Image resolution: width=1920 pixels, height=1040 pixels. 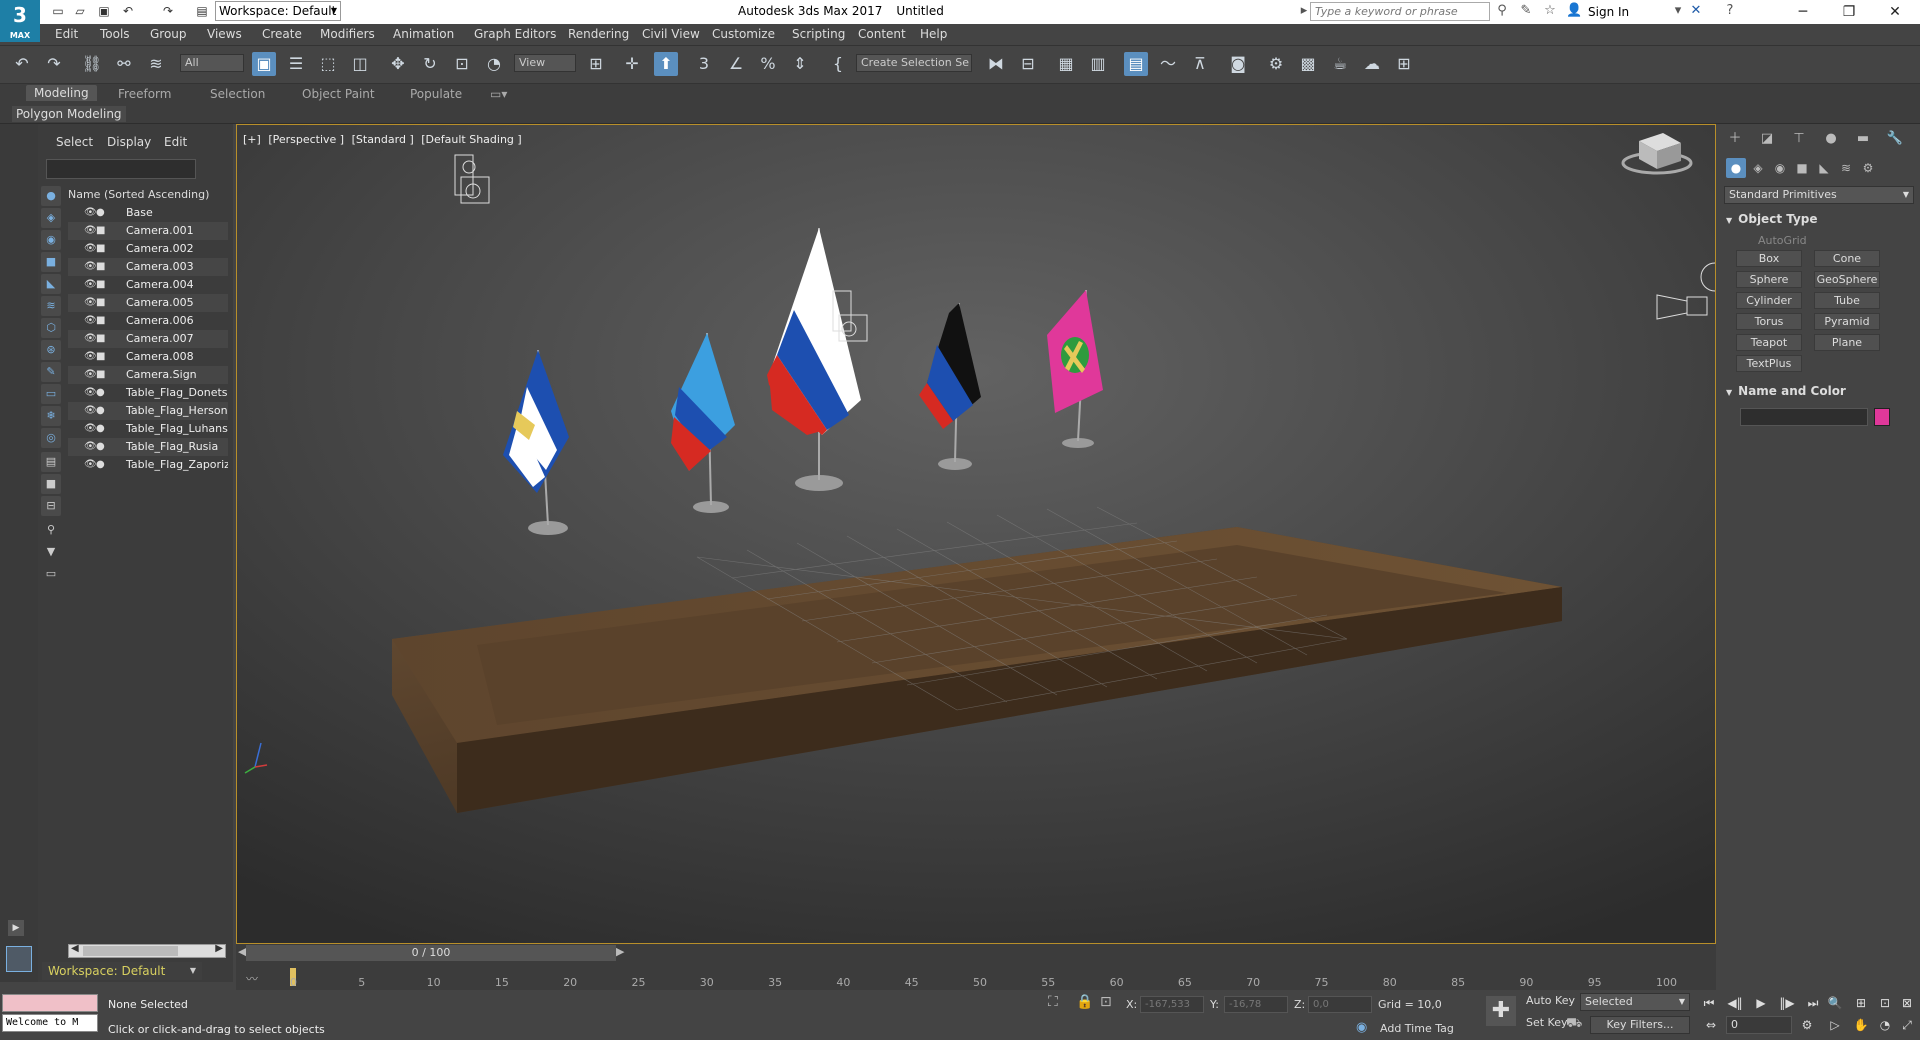 I want to click on previous-frame-icon: ◀‖, so click(x=1735, y=1003).